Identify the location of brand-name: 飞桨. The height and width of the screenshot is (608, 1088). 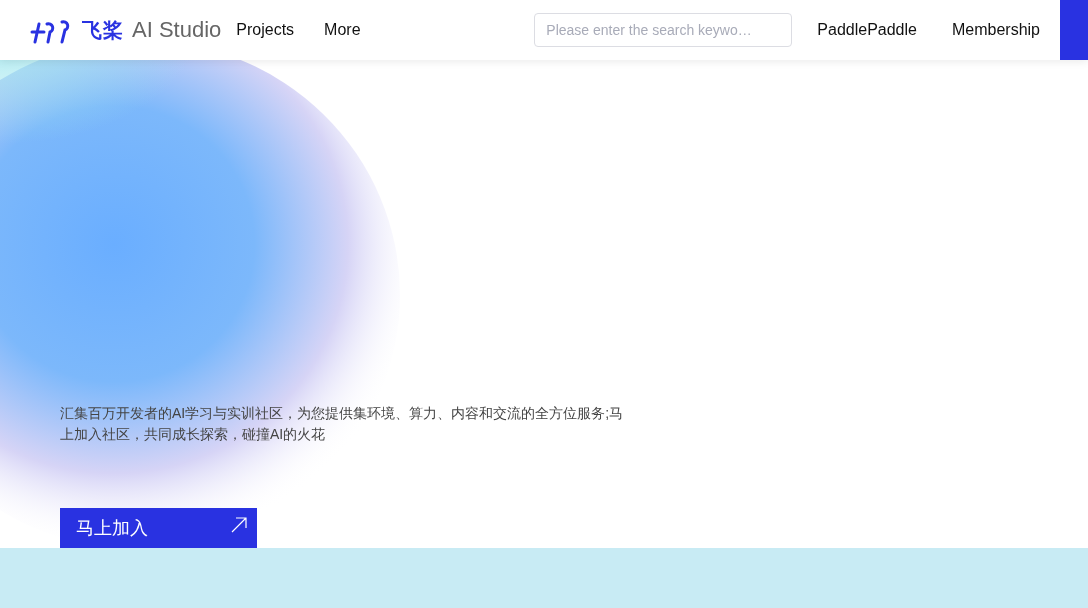
(103, 30).